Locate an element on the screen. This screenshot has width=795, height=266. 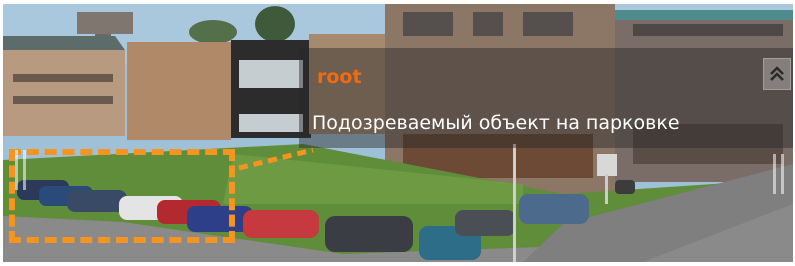
comment-author: root is located at coordinates (339, 77).